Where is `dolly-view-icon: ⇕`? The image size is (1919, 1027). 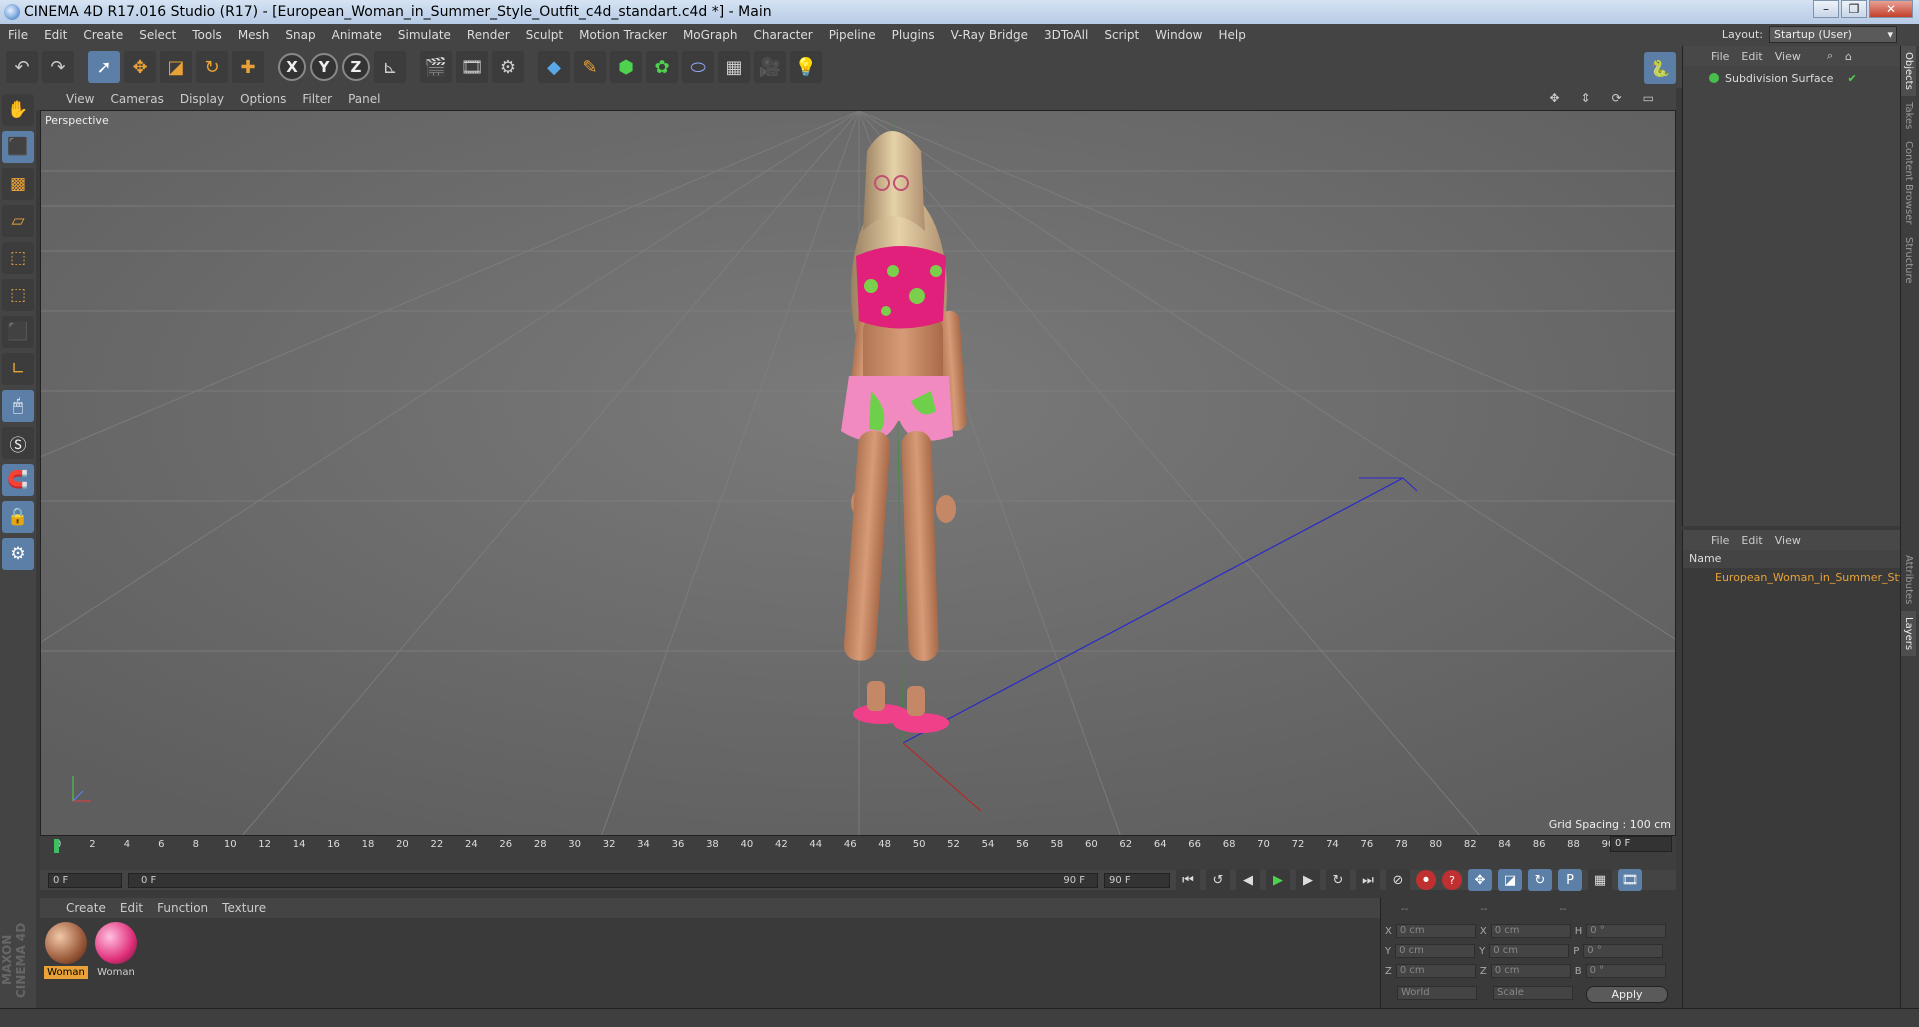 dolly-view-icon: ⇕ is located at coordinates (1591, 98).